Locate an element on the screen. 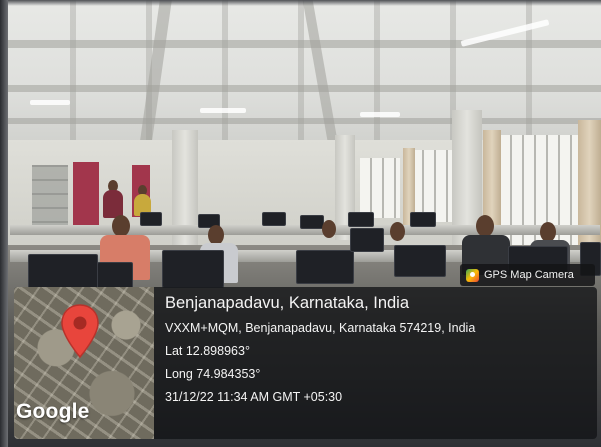 The image size is (601, 447). gps-badge-label: GPS Map Camera is located at coordinates (529, 275).